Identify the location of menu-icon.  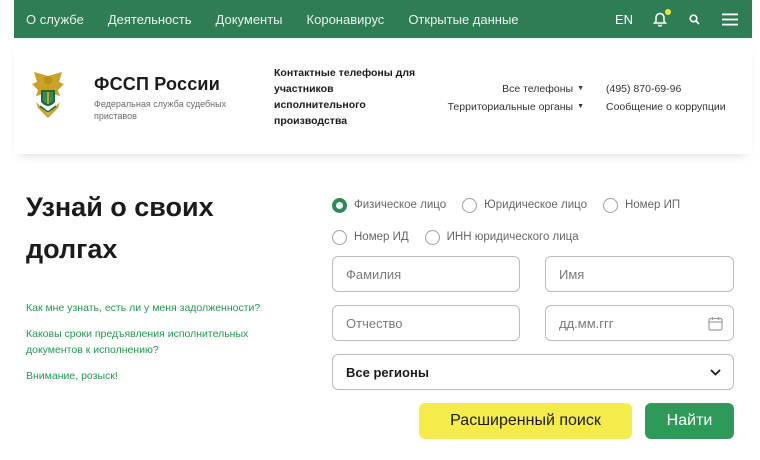
(730, 19).